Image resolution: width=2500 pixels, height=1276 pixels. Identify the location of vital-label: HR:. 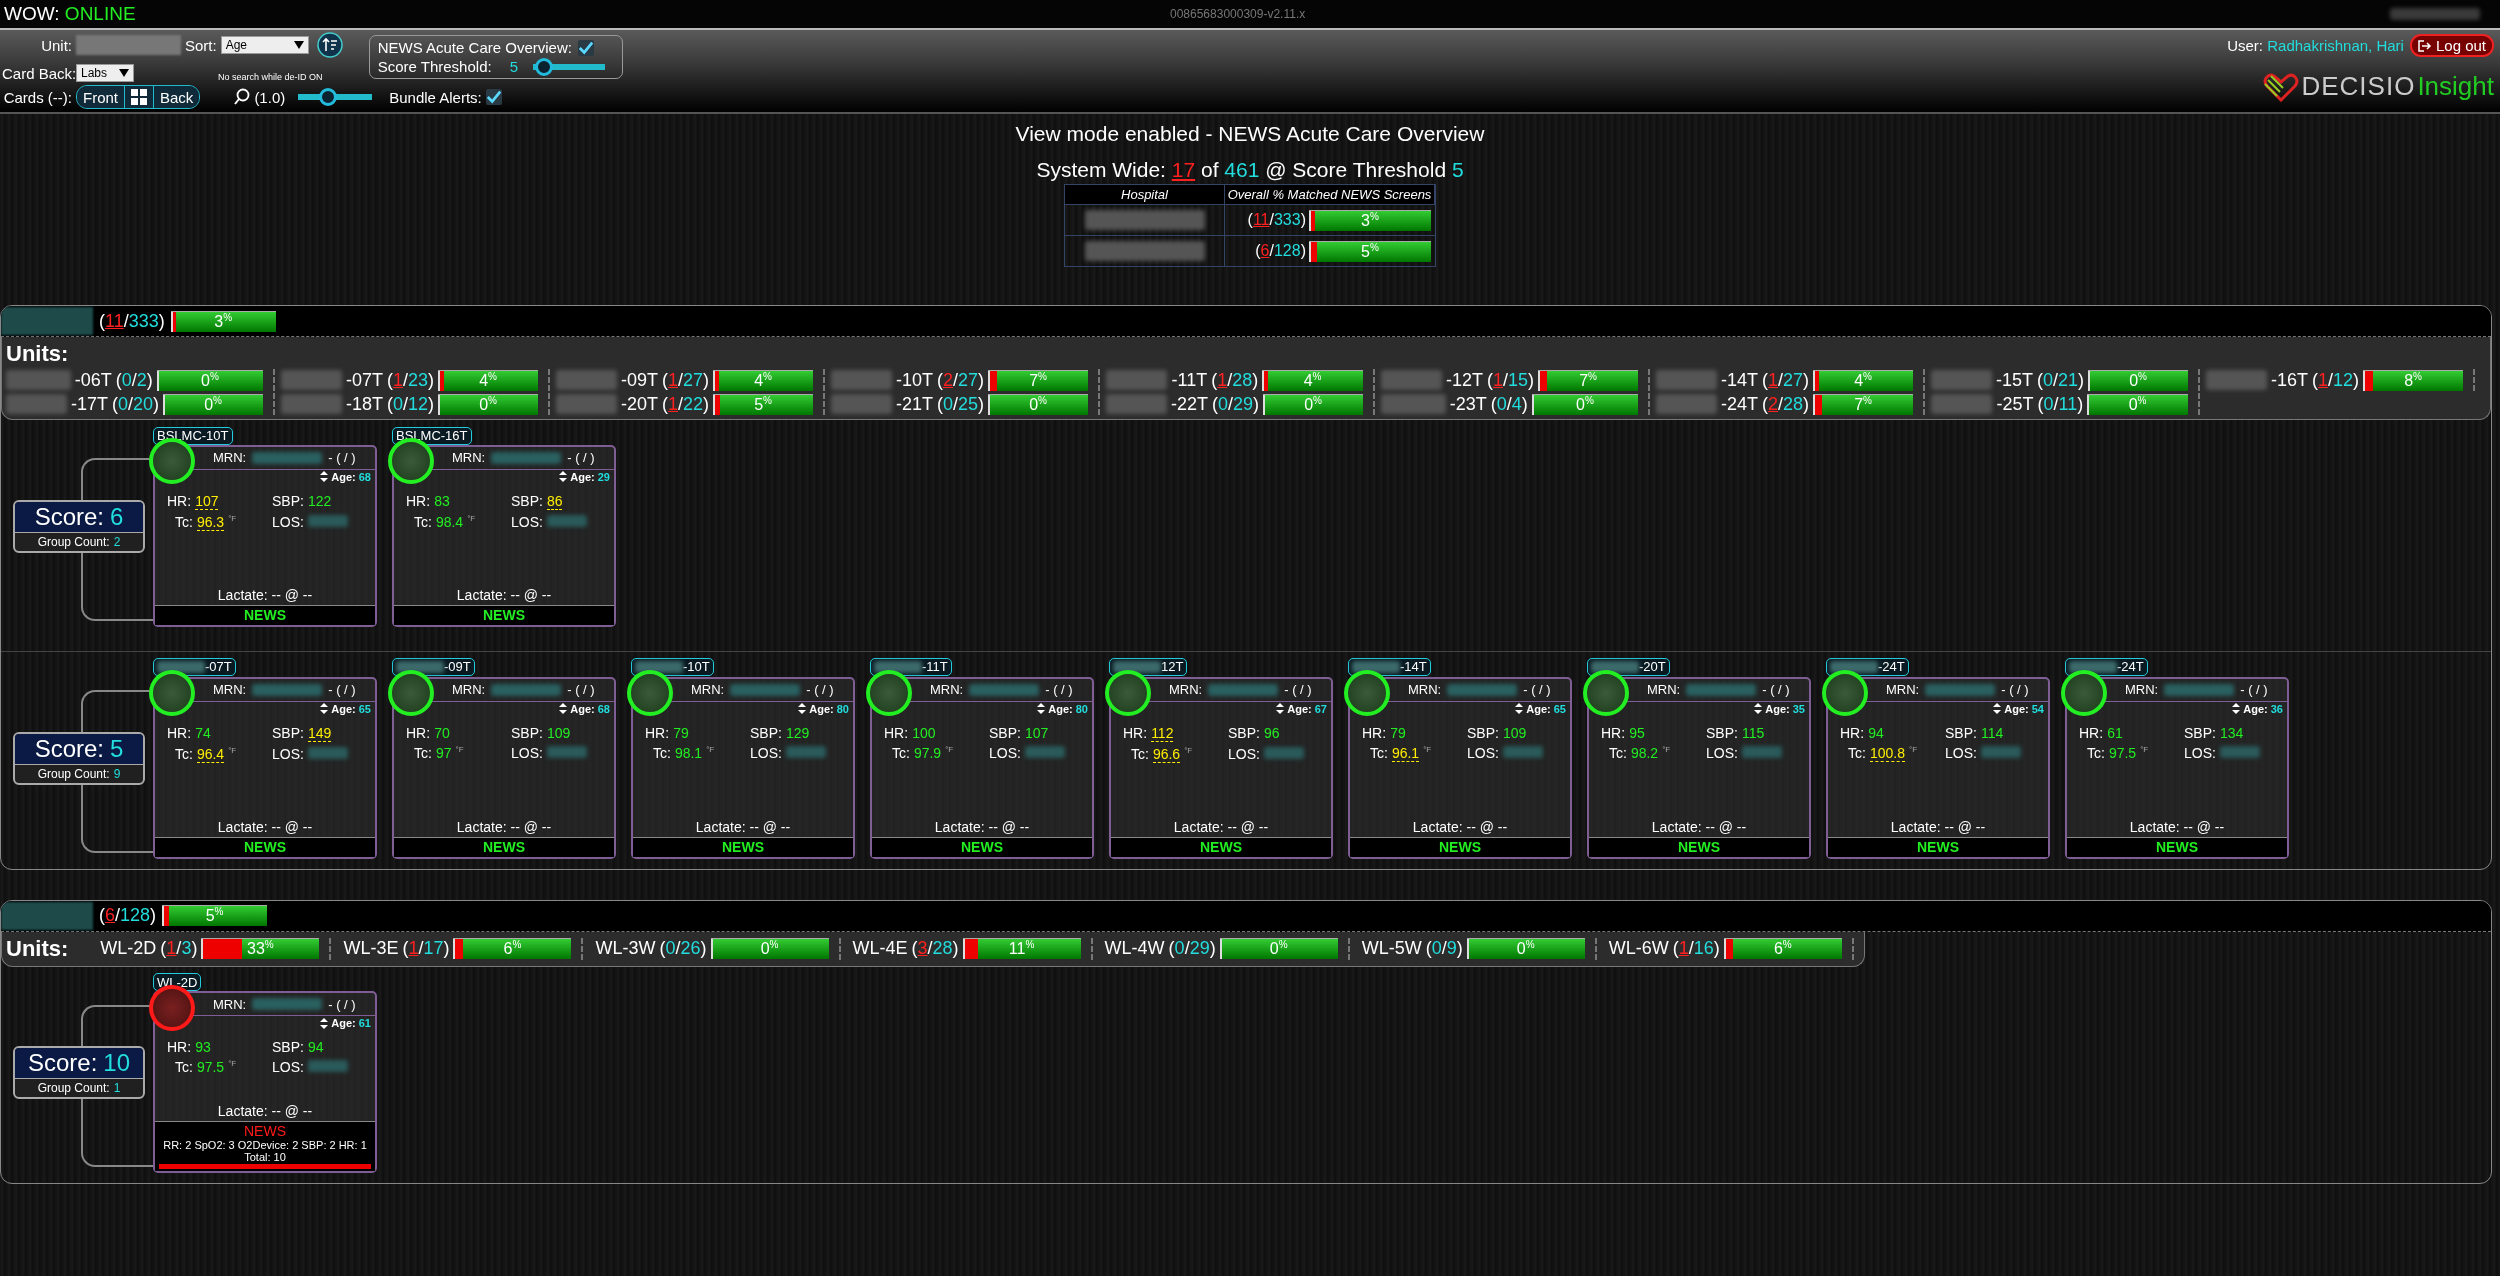
(2091, 732).